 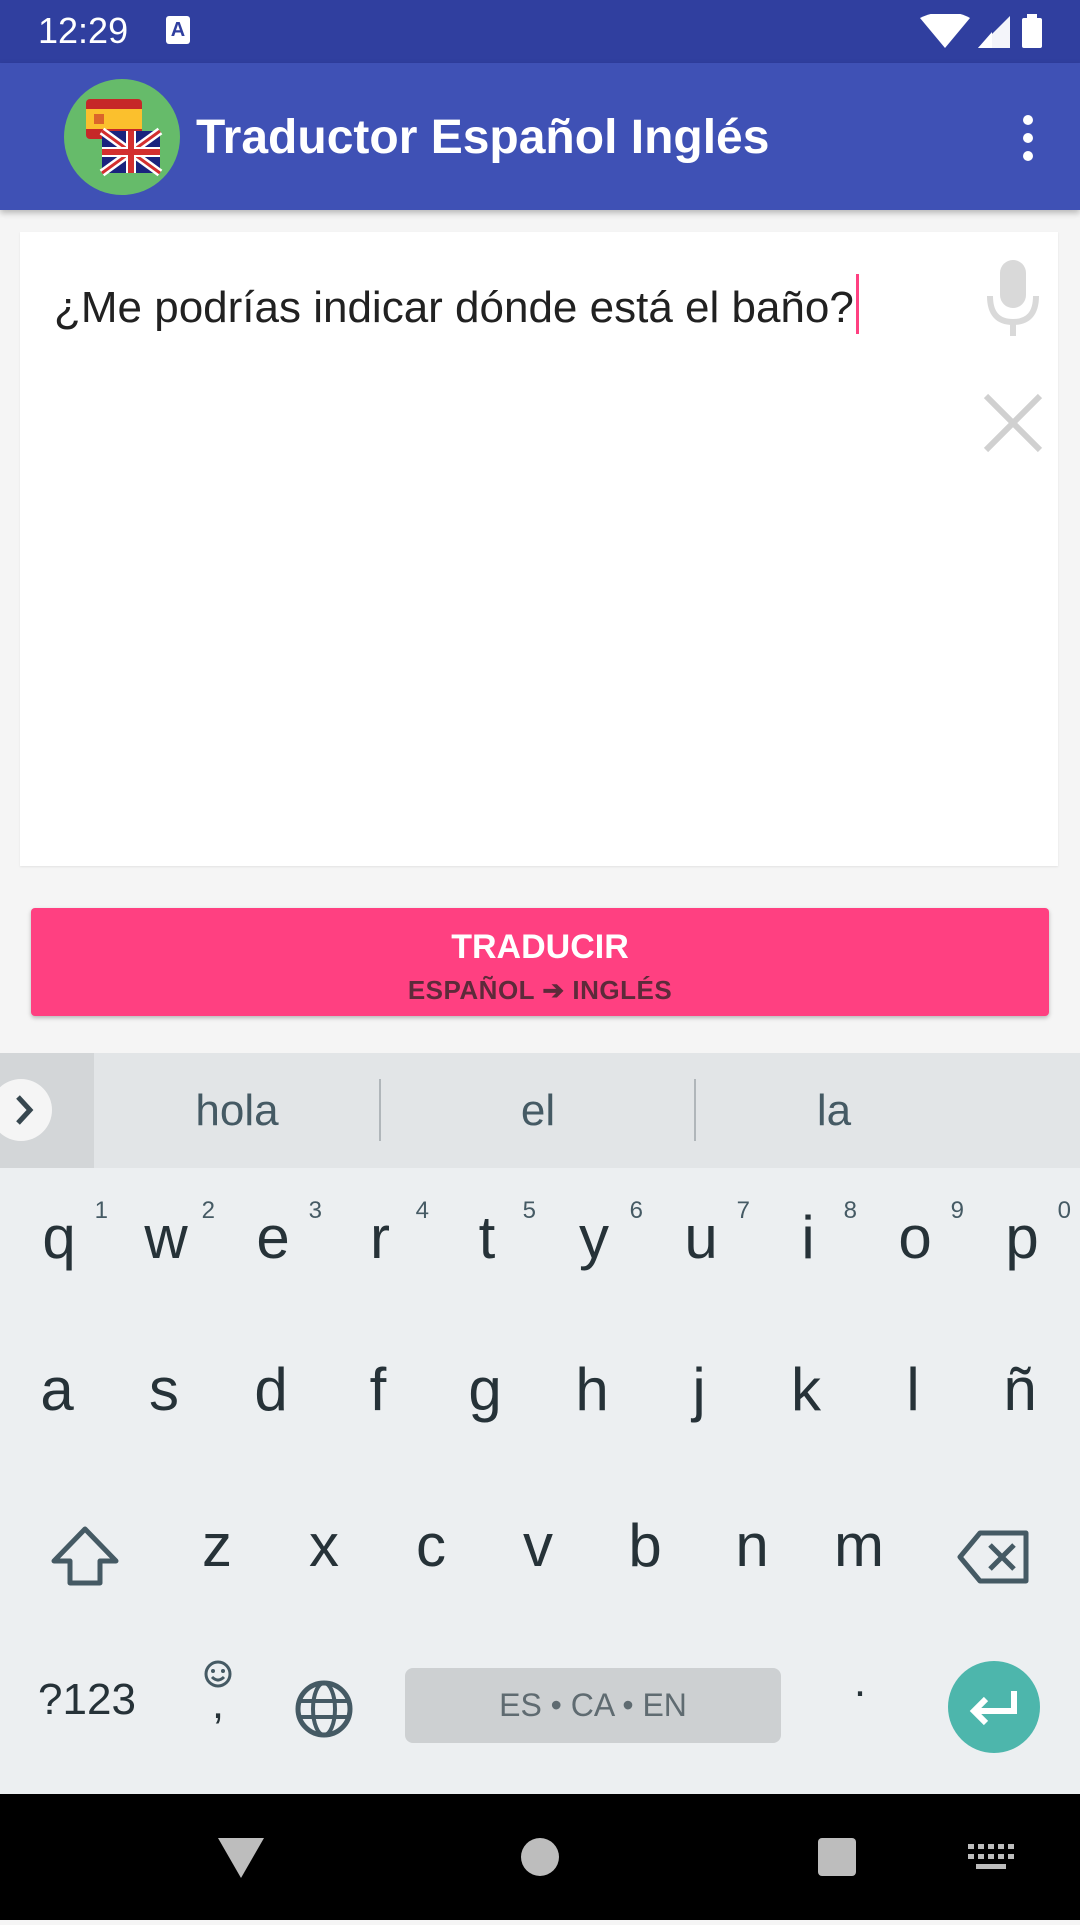 What do you see at coordinates (957, 1210) in the screenshot?
I see `key-hint: 9` at bounding box center [957, 1210].